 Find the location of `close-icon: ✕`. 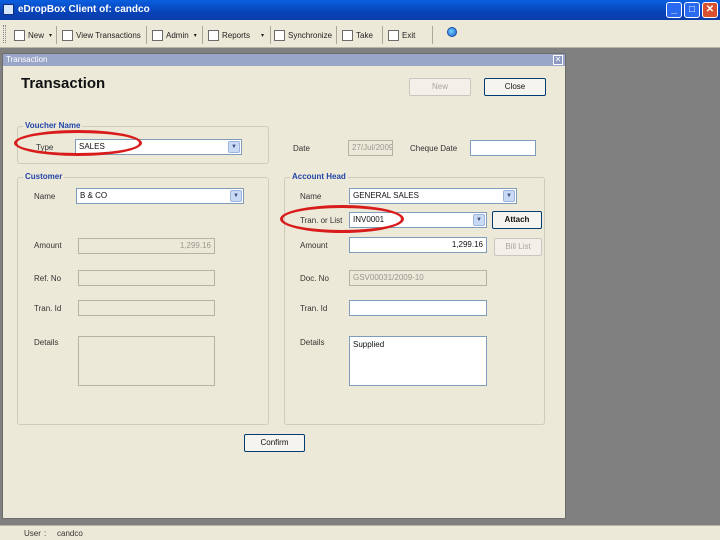

close-icon: ✕ is located at coordinates (558, 60).